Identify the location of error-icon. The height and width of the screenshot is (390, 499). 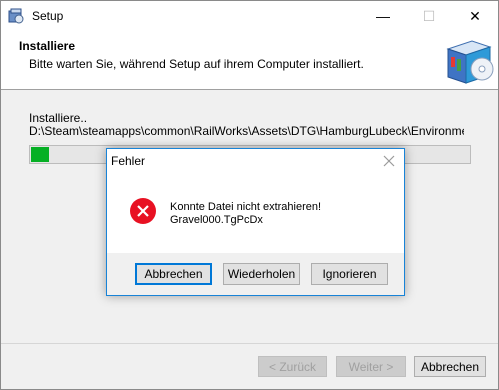
(143, 211).